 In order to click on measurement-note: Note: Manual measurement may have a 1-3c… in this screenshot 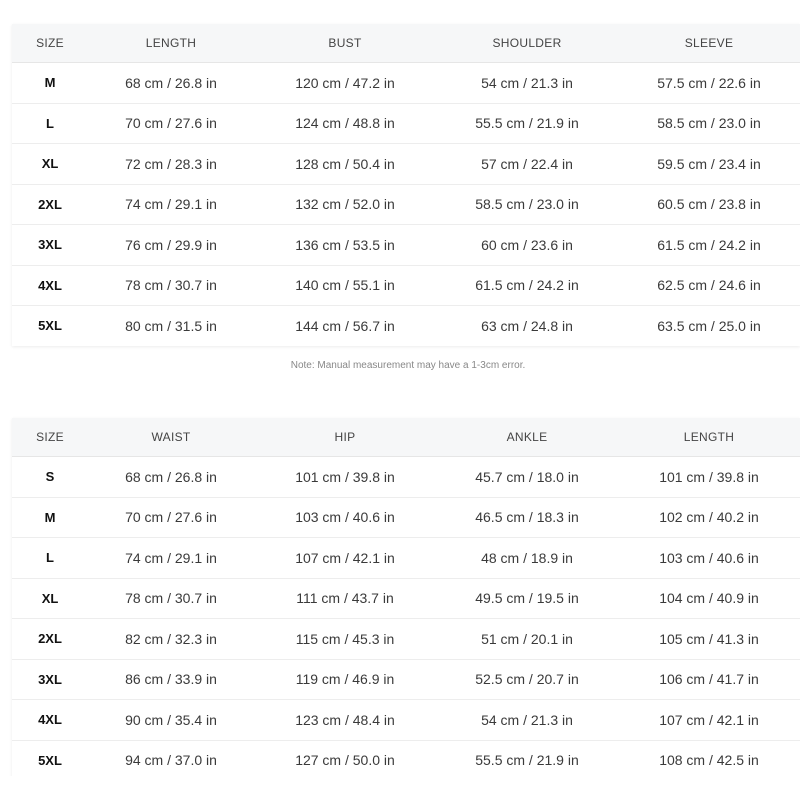, I will do `click(408, 365)`.